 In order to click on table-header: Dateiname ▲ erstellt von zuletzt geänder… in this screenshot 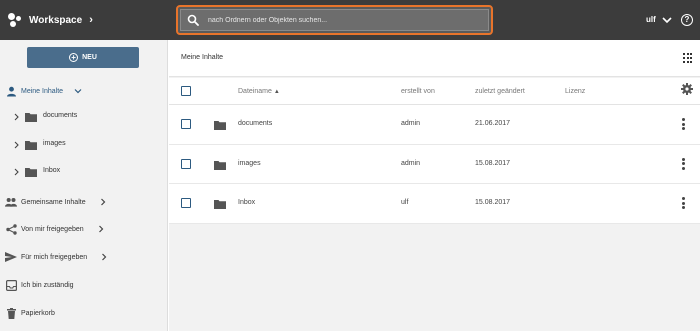, I will do `click(434, 91)`.